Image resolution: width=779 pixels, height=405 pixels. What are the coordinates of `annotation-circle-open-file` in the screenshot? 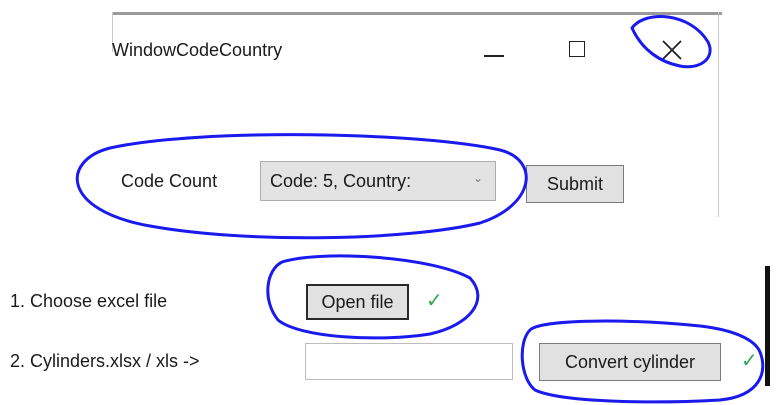 It's located at (373, 297).